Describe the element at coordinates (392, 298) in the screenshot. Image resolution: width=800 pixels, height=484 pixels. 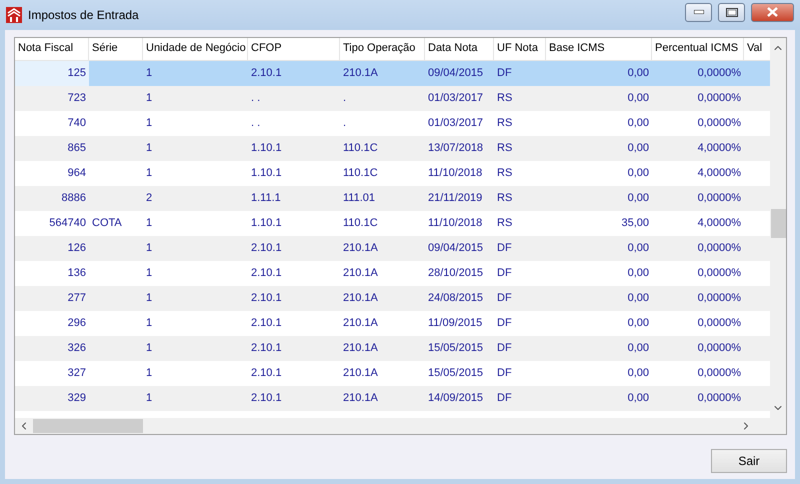
I see `table-row: 277 1 2.10.1 210.1A 24/08/2015 DF 0,00 0,0000%` at that location.